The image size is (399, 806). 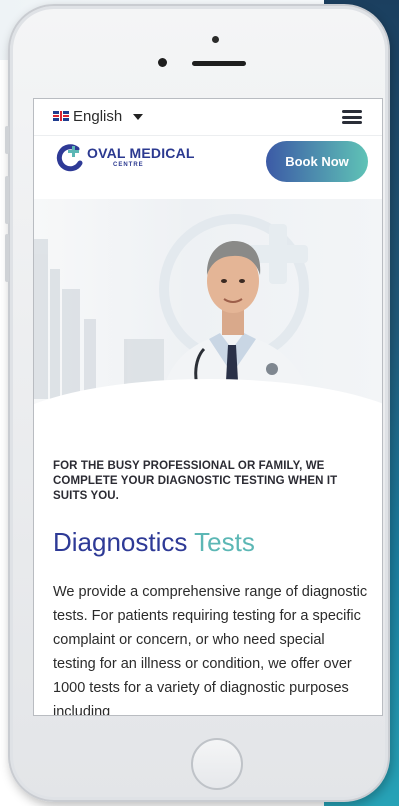 I want to click on hamburger-menu-icon, so click(x=352, y=117).